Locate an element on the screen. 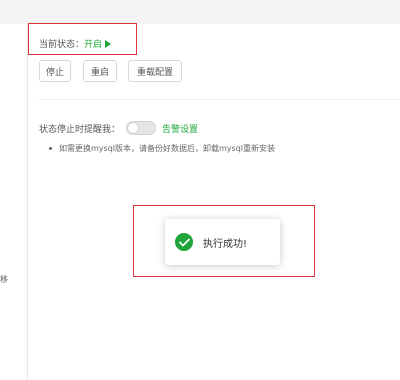  notify-toggle is located at coordinates (141, 128).